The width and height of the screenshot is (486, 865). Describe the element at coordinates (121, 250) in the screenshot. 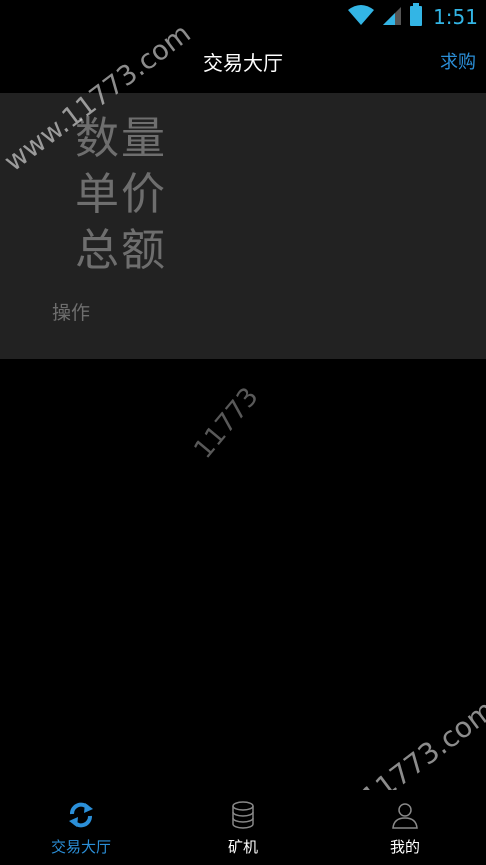

I see `total-label: 总额` at that location.